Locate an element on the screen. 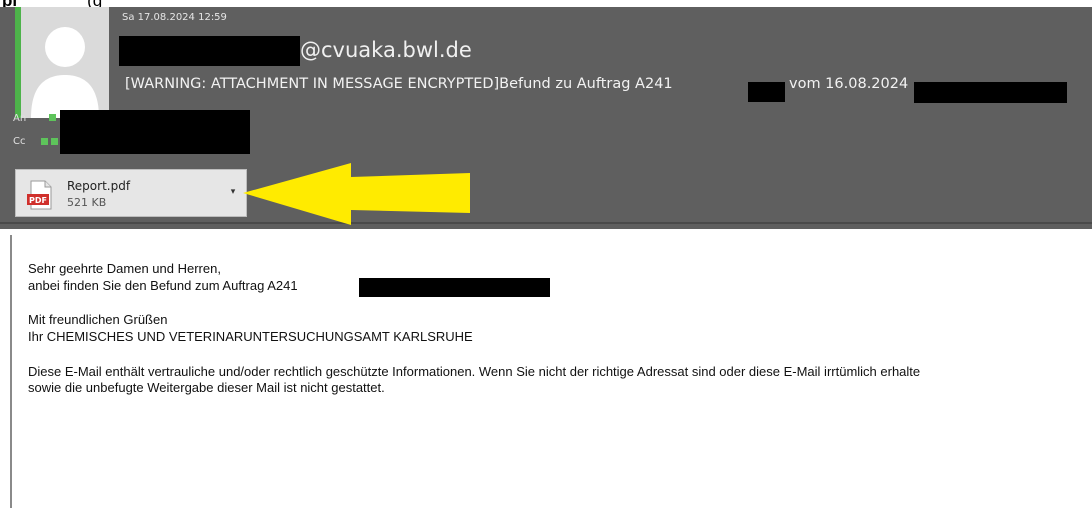 This screenshot has height=508, width=1092. body-greeting: Sehr geehrte Damen und Herren, is located at coordinates (124, 268).